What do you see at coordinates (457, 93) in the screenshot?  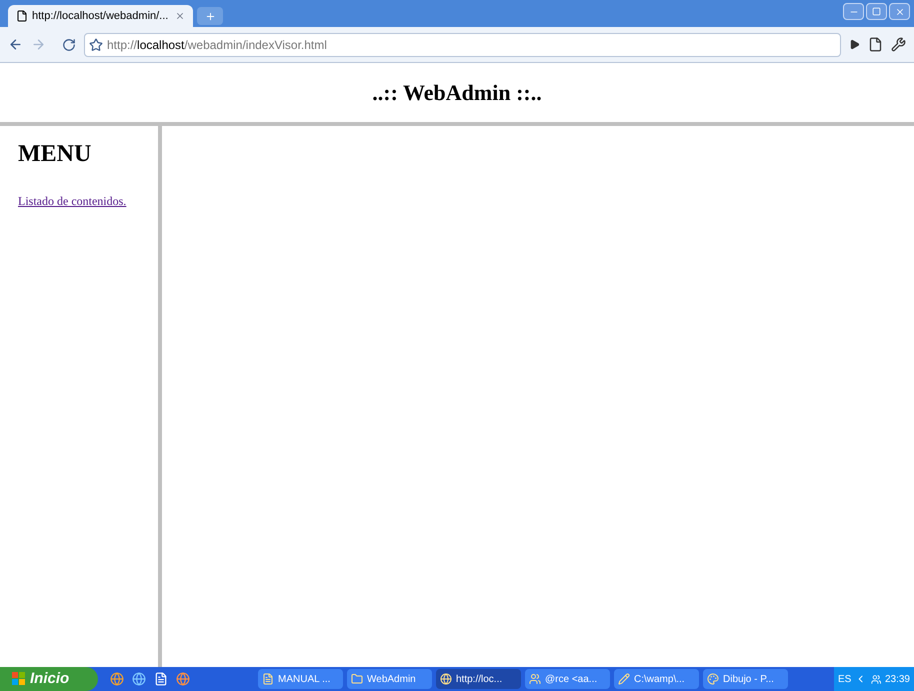 I see `page-title: ..:: WebAdmin ::..` at bounding box center [457, 93].